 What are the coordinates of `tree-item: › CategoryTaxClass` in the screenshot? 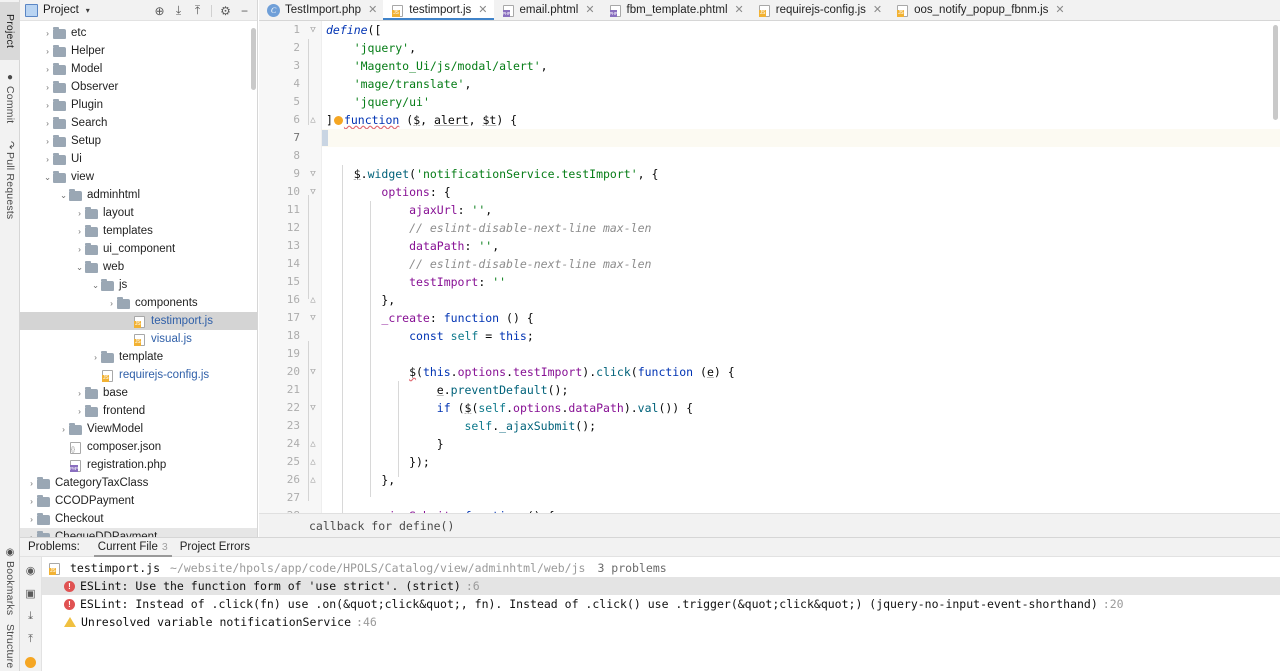 It's located at (138, 483).